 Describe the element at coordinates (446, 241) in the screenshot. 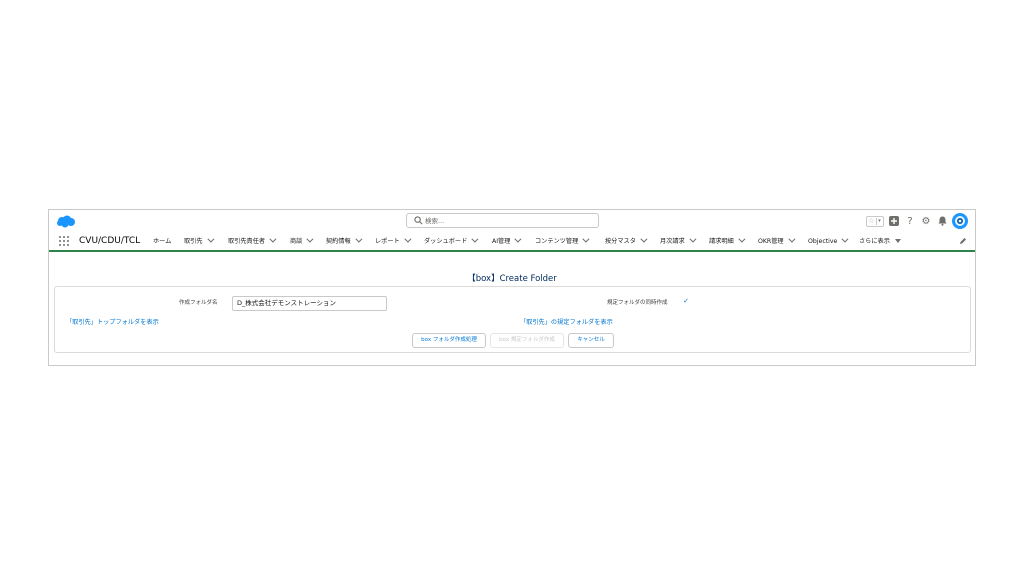

I see `nav-item-label: ダッシュボード` at that location.